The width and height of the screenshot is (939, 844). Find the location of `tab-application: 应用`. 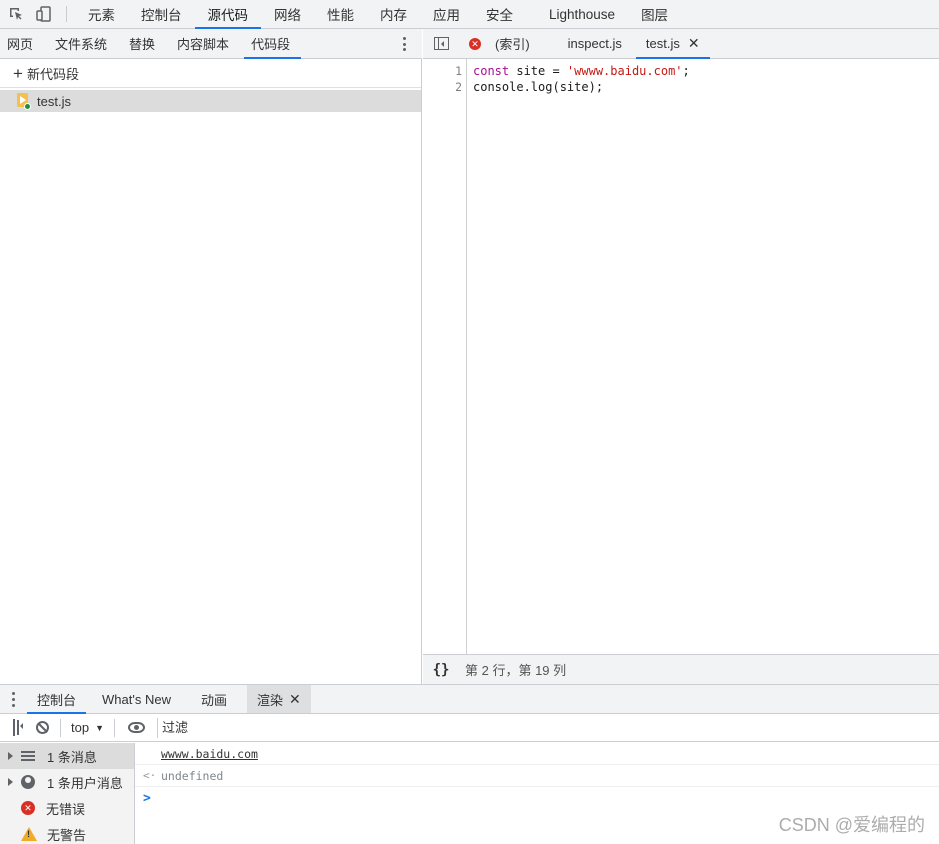

tab-application: 应用 is located at coordinates (446, 14).